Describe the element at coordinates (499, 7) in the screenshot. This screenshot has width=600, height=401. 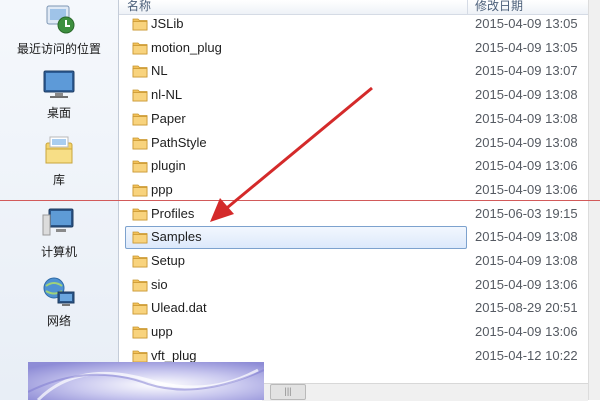
I see `column-header-date-modified: 修改日期` at that location.